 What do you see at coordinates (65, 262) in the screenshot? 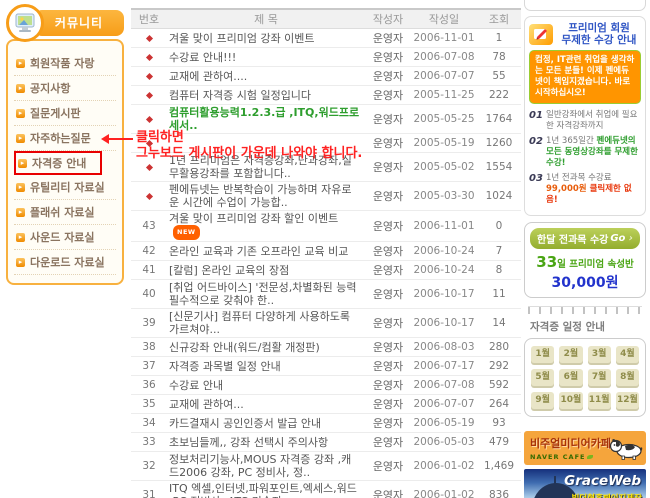
I see `sidebar-item: ▸ 다운로드 자료실` at bounding box center [65, 262].